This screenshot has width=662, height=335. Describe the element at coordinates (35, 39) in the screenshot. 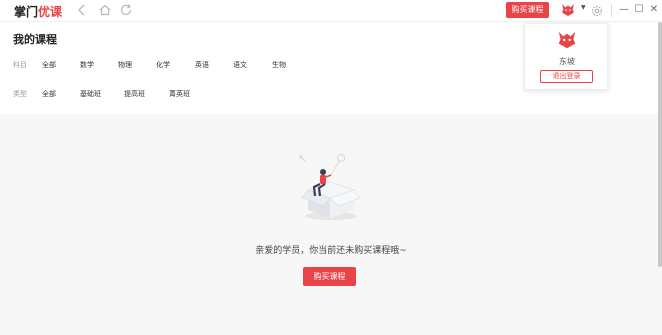

I see `page-title: 我的课程` at that location.